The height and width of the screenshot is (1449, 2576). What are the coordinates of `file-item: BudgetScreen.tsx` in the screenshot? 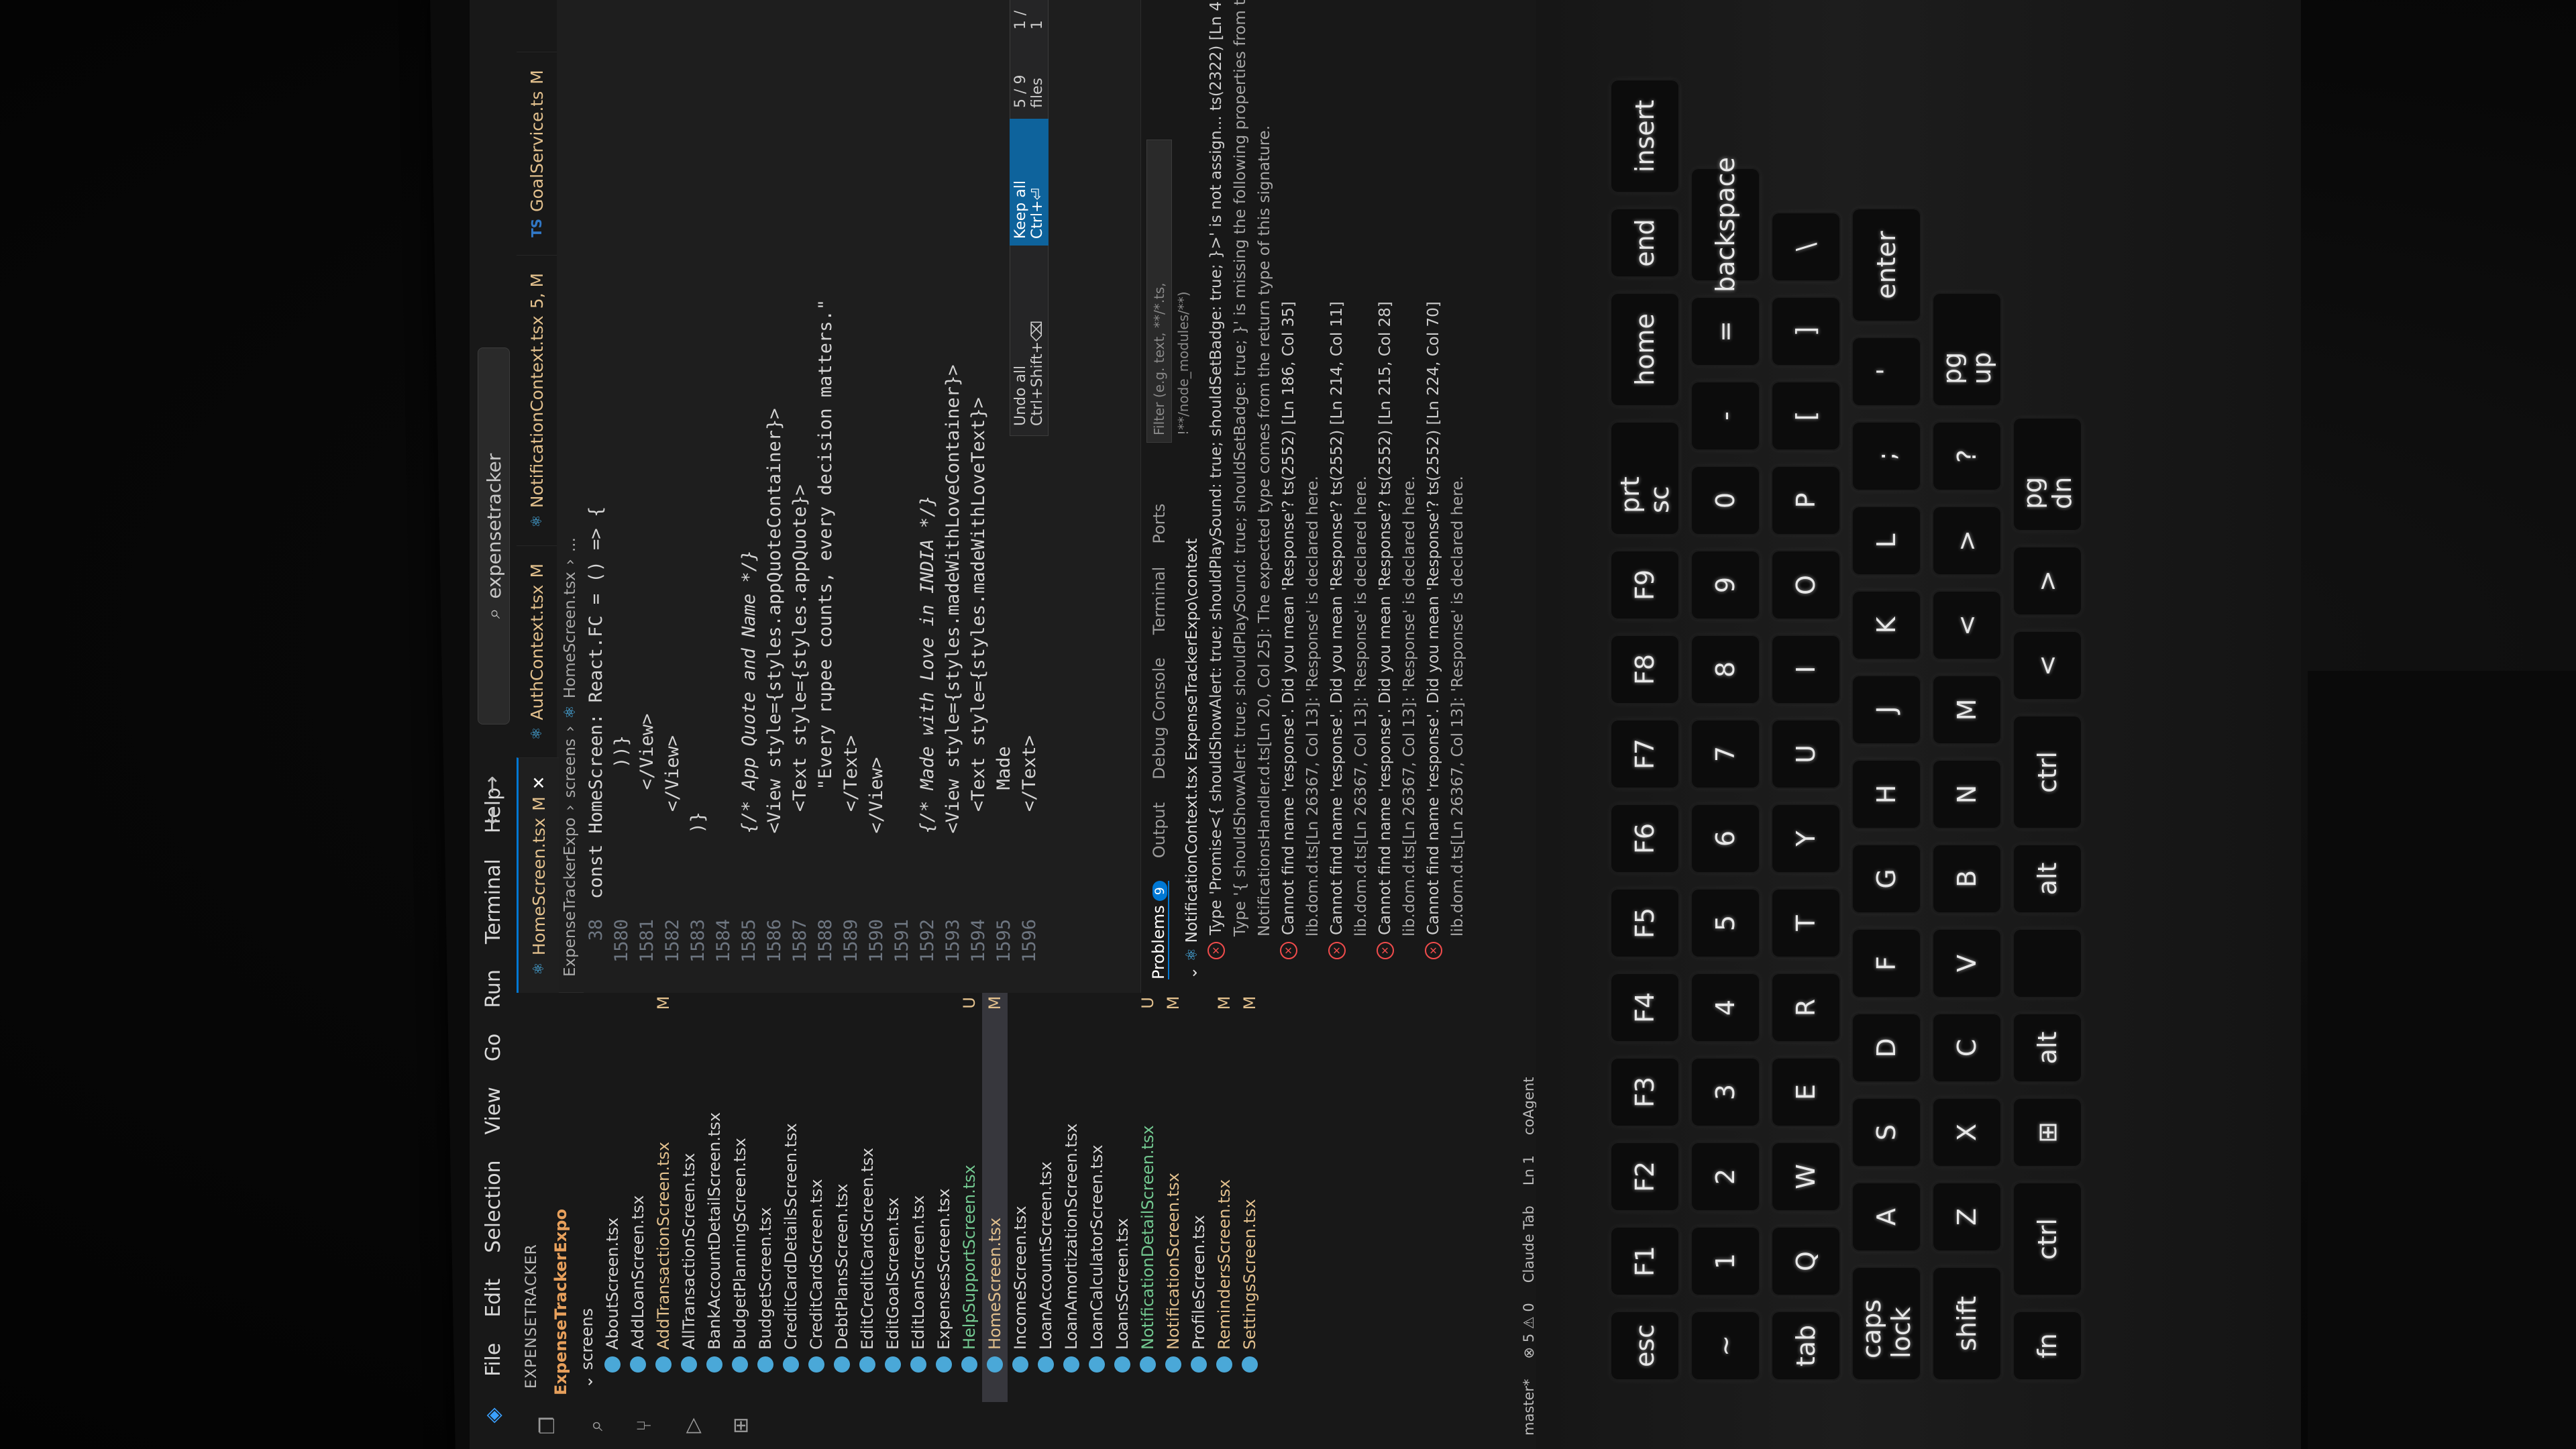 It's located at (765, 1197).